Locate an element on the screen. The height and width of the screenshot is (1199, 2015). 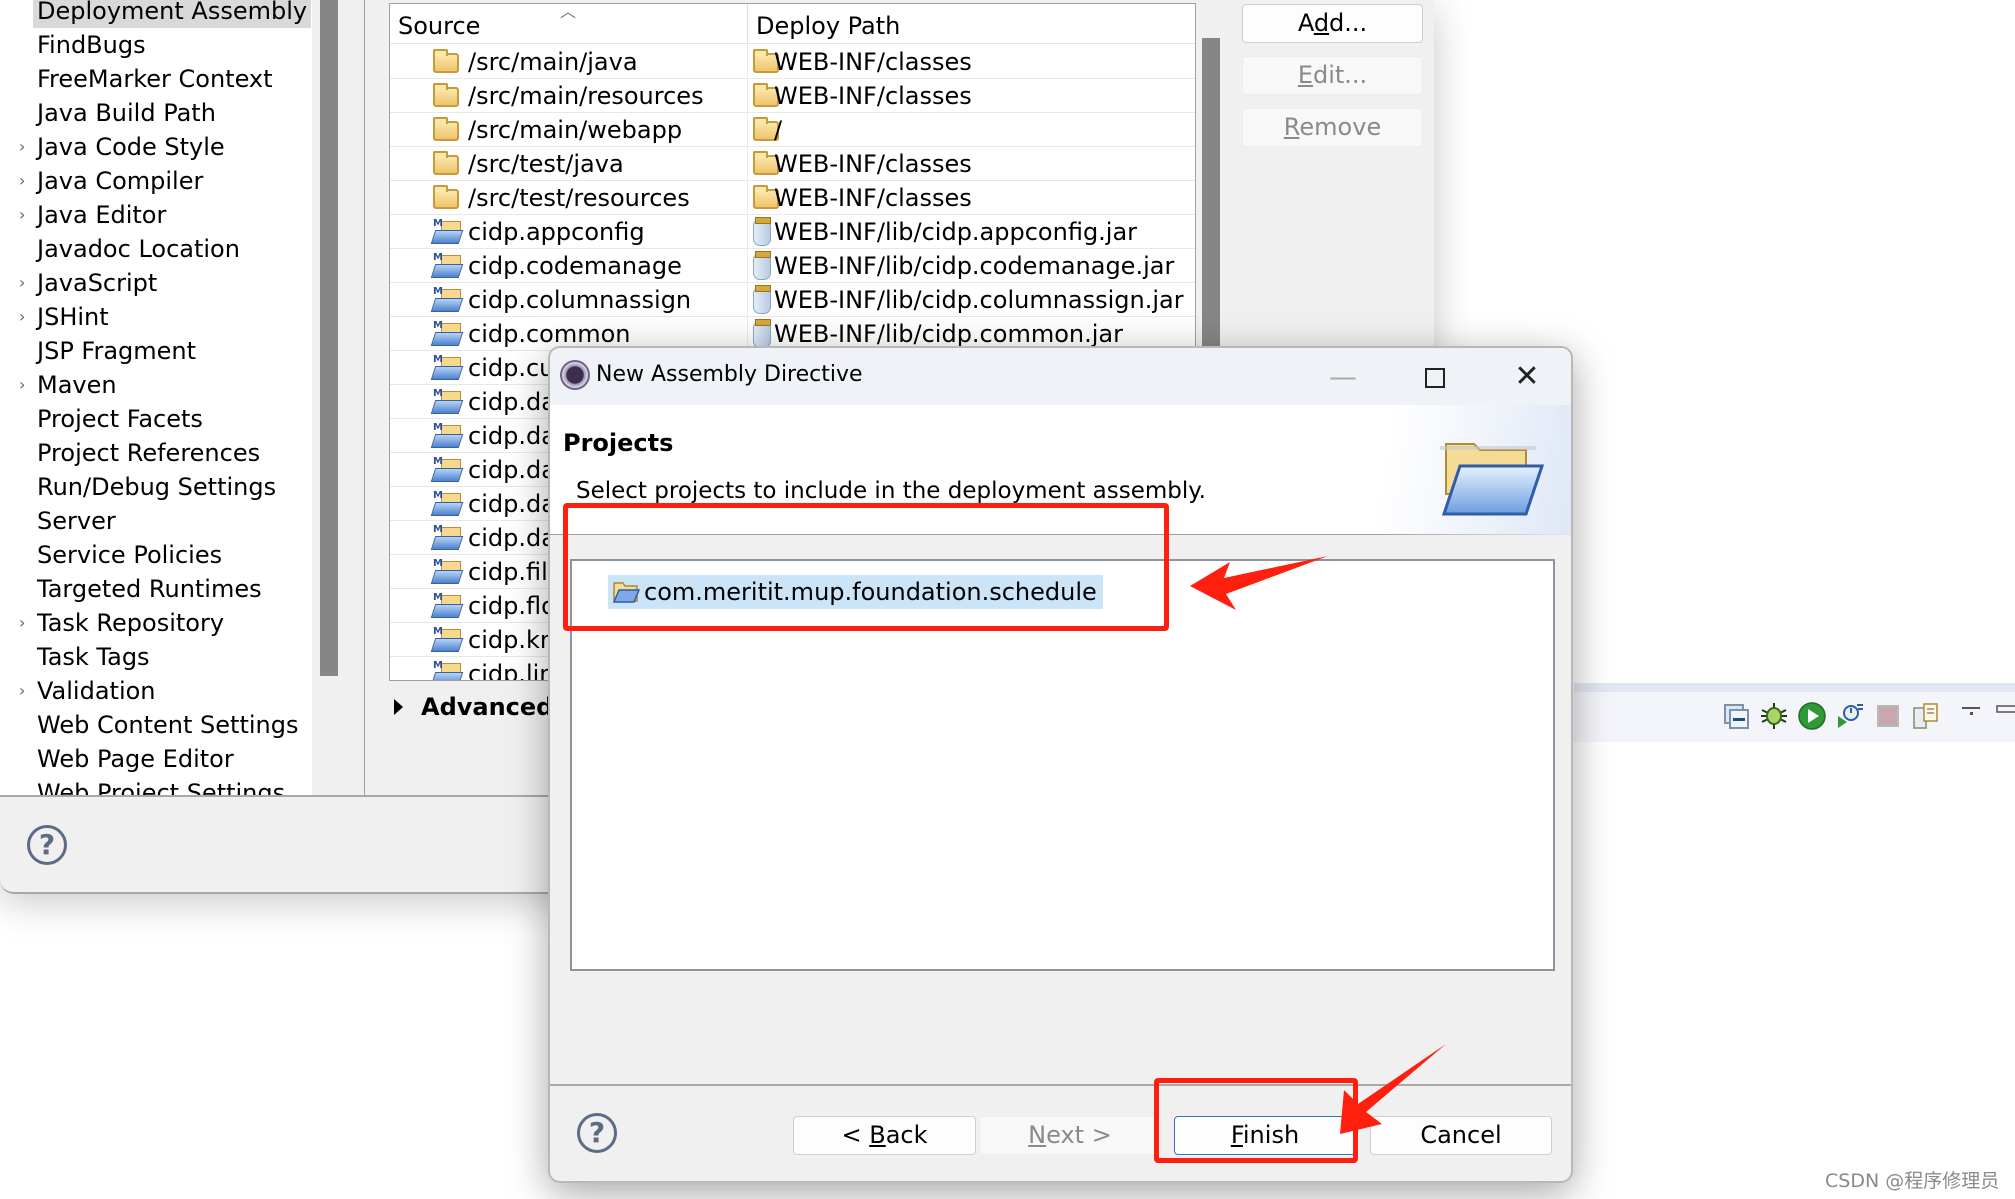
sidebar-item: › Validation is located at coordinates (156, 691).